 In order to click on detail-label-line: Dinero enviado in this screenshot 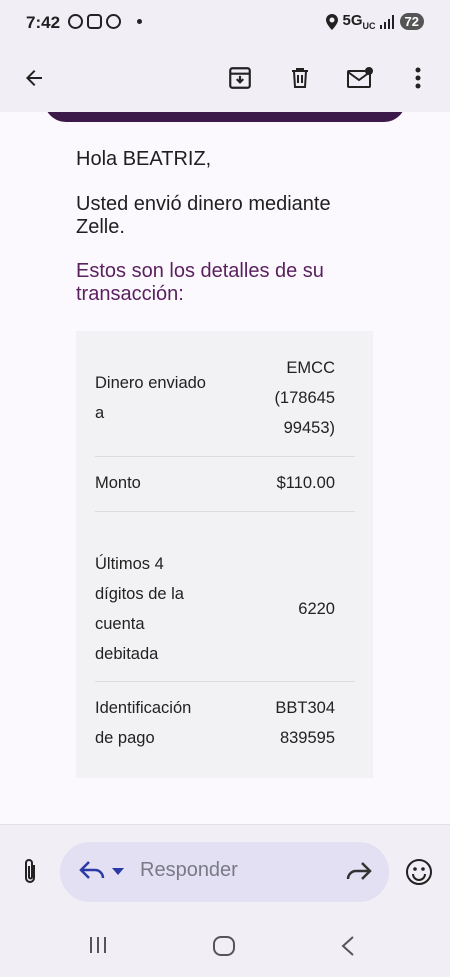, I will do `click(150, 383)`.